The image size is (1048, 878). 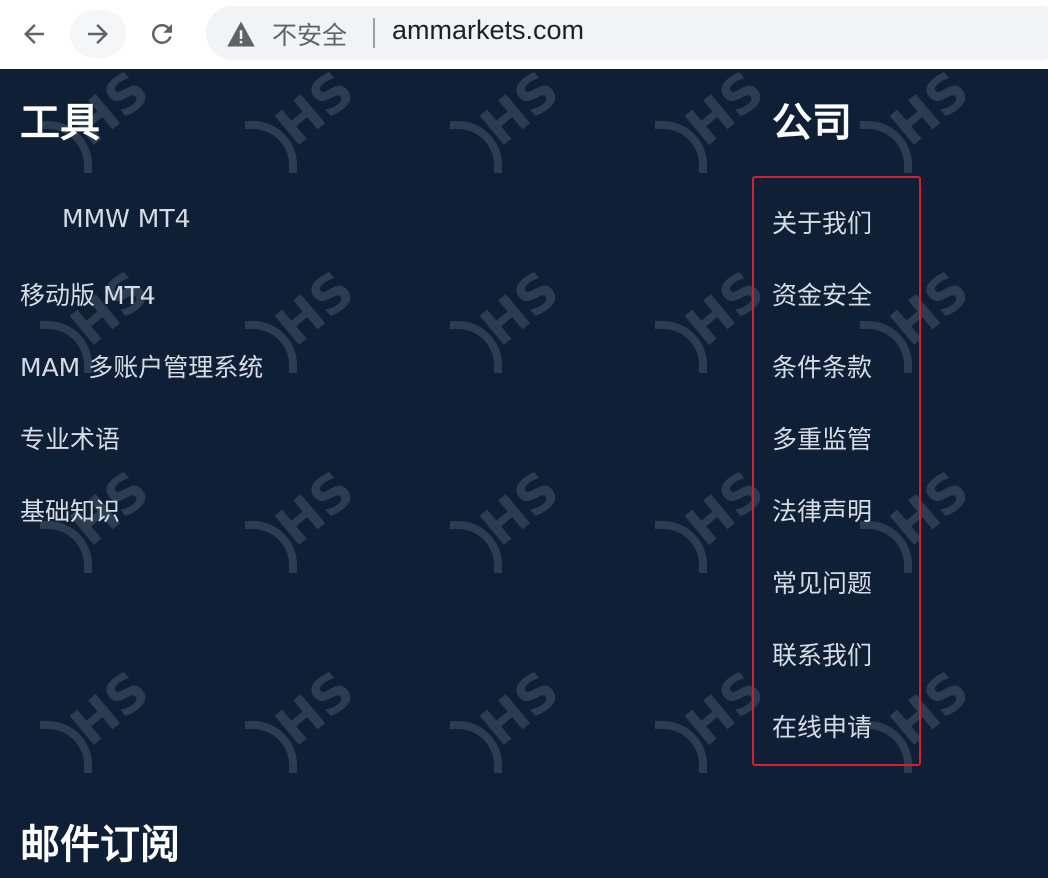 I want to click on url-text: ammarkets.com, so click(x=488, y=30).